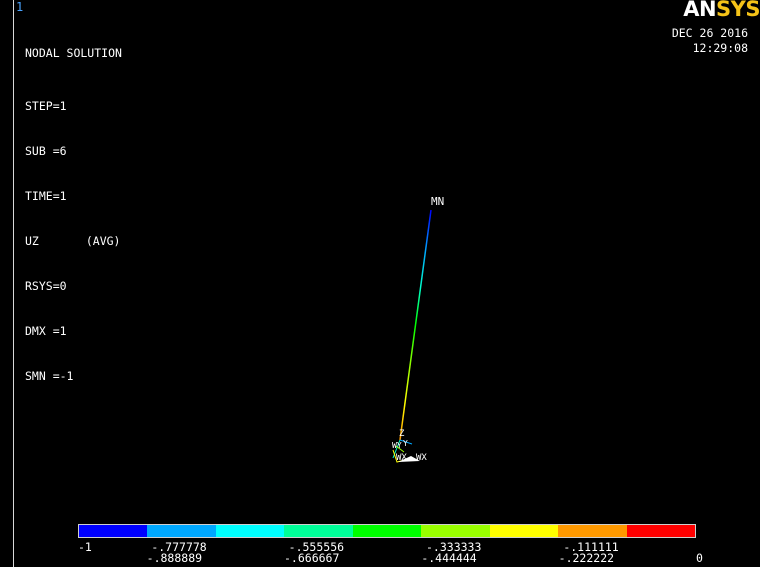 The width and height of the screenshot is (760, 567). I want to click on node-label-wx-1: WX, so click(401, 458).